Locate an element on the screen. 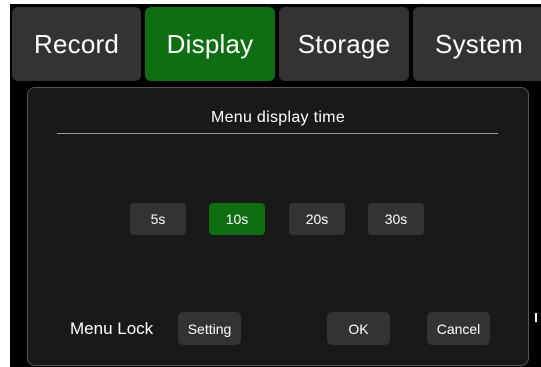 The width and height of the screenshot is (541, 367). edge-marker is located at coordinates (536, 317).